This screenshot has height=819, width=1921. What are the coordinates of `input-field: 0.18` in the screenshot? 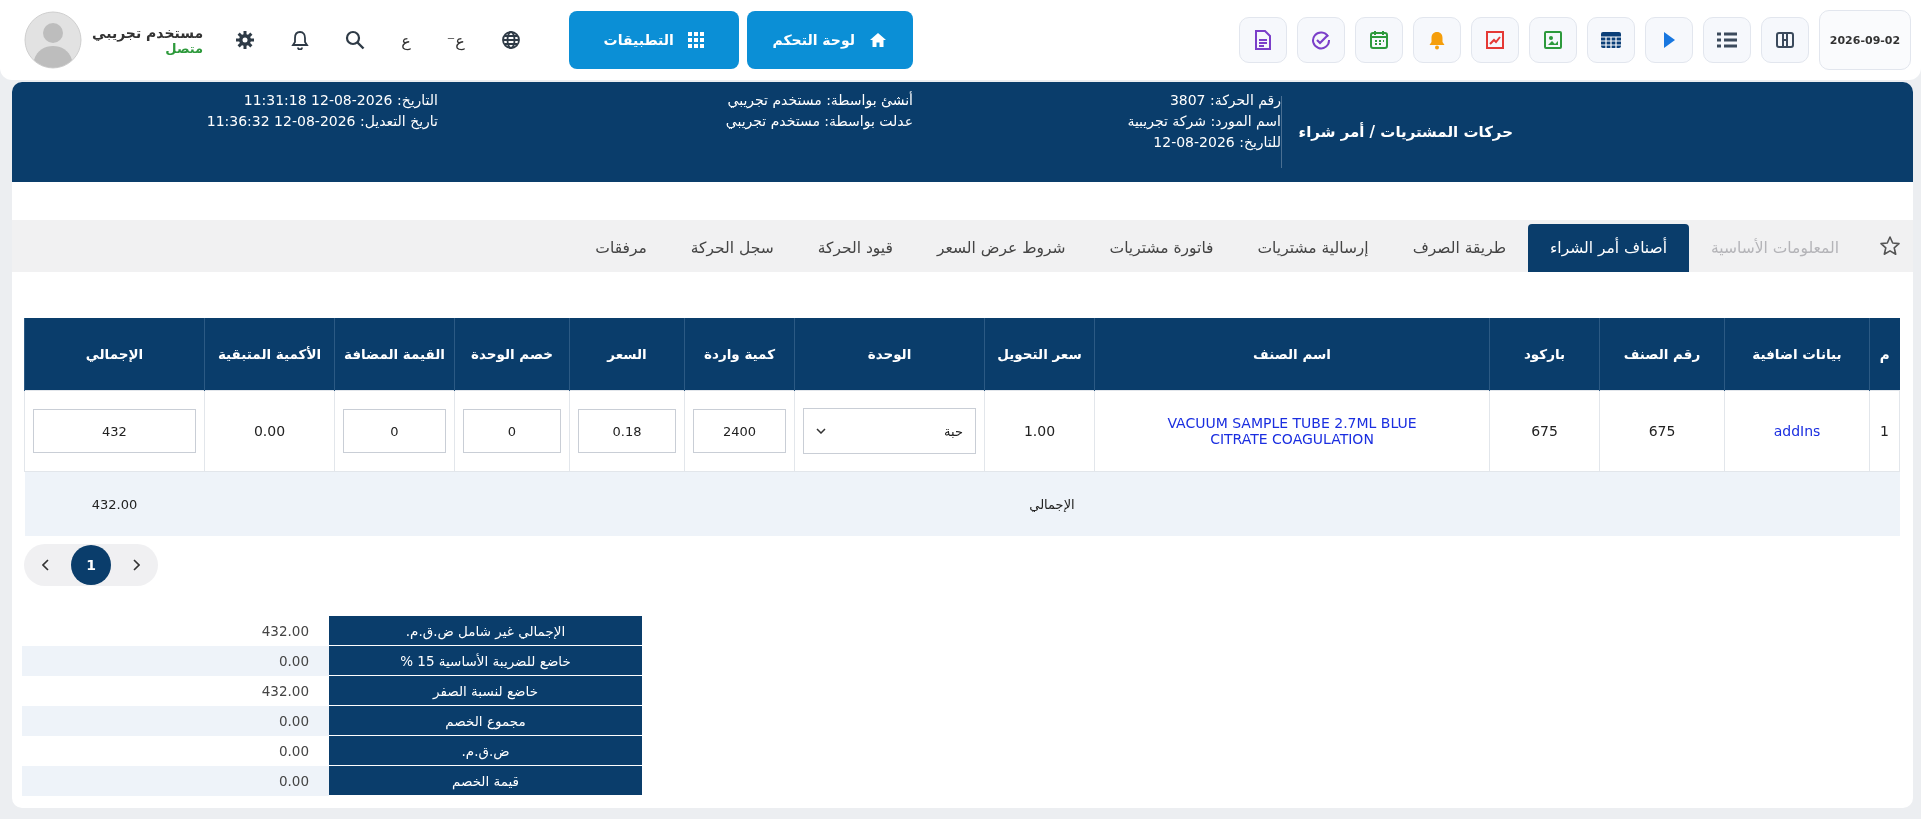 It's located at (627, 431).